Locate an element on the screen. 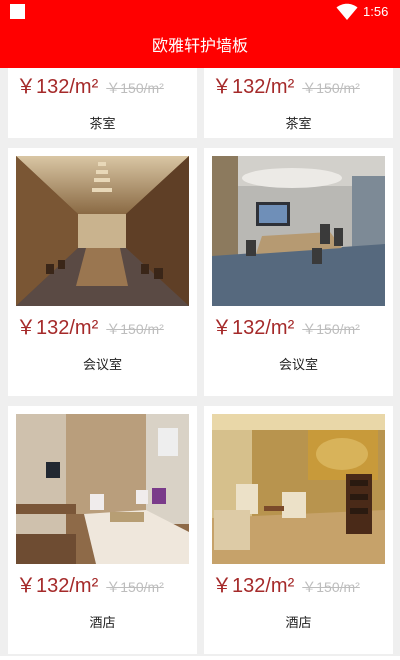 This screenshot has height=660, width=400. app-bar: 欧雅轩护墙板 is located at coordinates (200, 46).